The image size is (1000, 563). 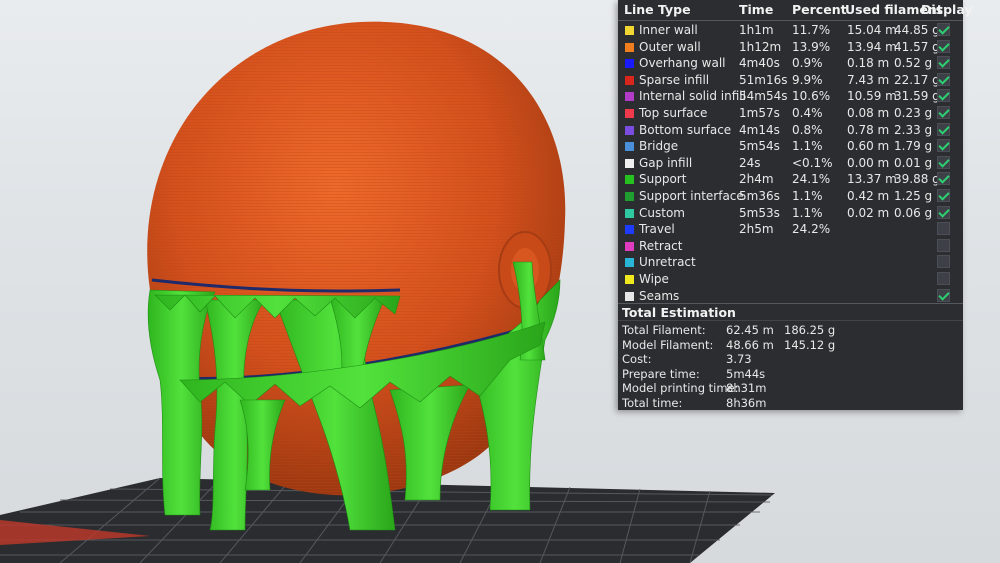 What do you see at coordinates (790, 229) in the screenshot?
I see `legend-row: Travel 2h5m 24.2%` at bounding box center [790, 229].